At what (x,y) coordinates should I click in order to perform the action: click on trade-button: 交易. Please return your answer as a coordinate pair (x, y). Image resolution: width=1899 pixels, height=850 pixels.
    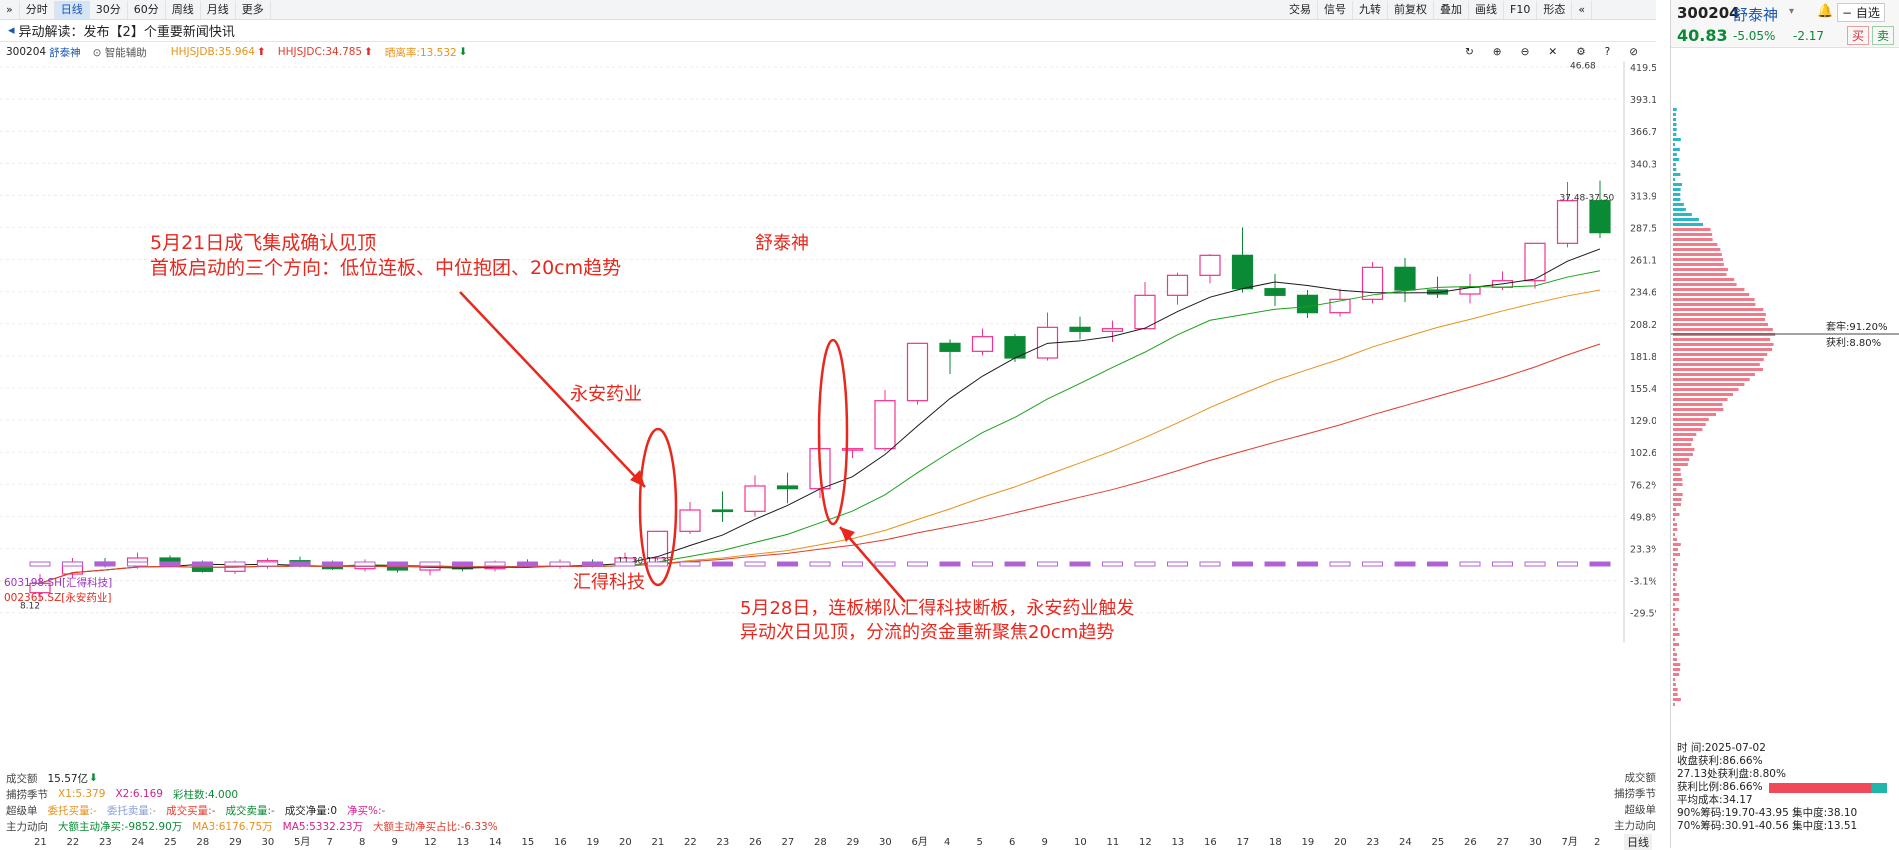
    Looking at the image, I should click on (1300, 10).